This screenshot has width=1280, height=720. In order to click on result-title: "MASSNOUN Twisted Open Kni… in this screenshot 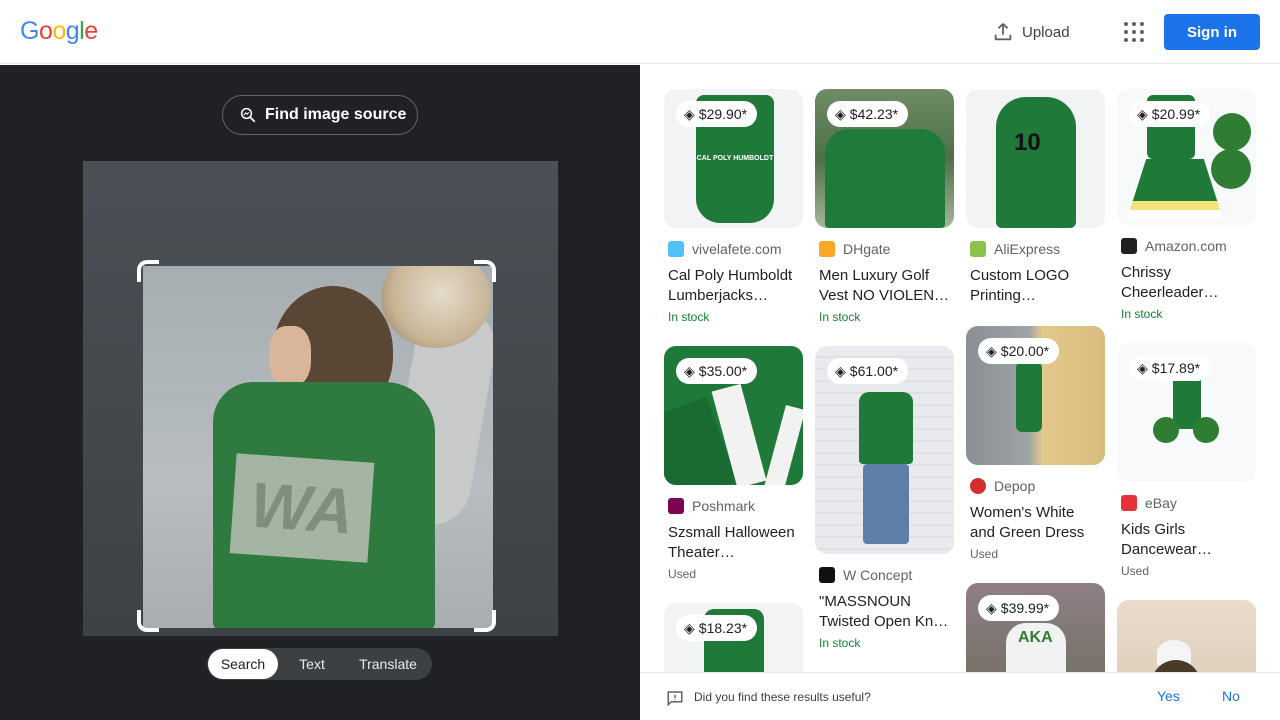, I will do `click(884, 612)`.